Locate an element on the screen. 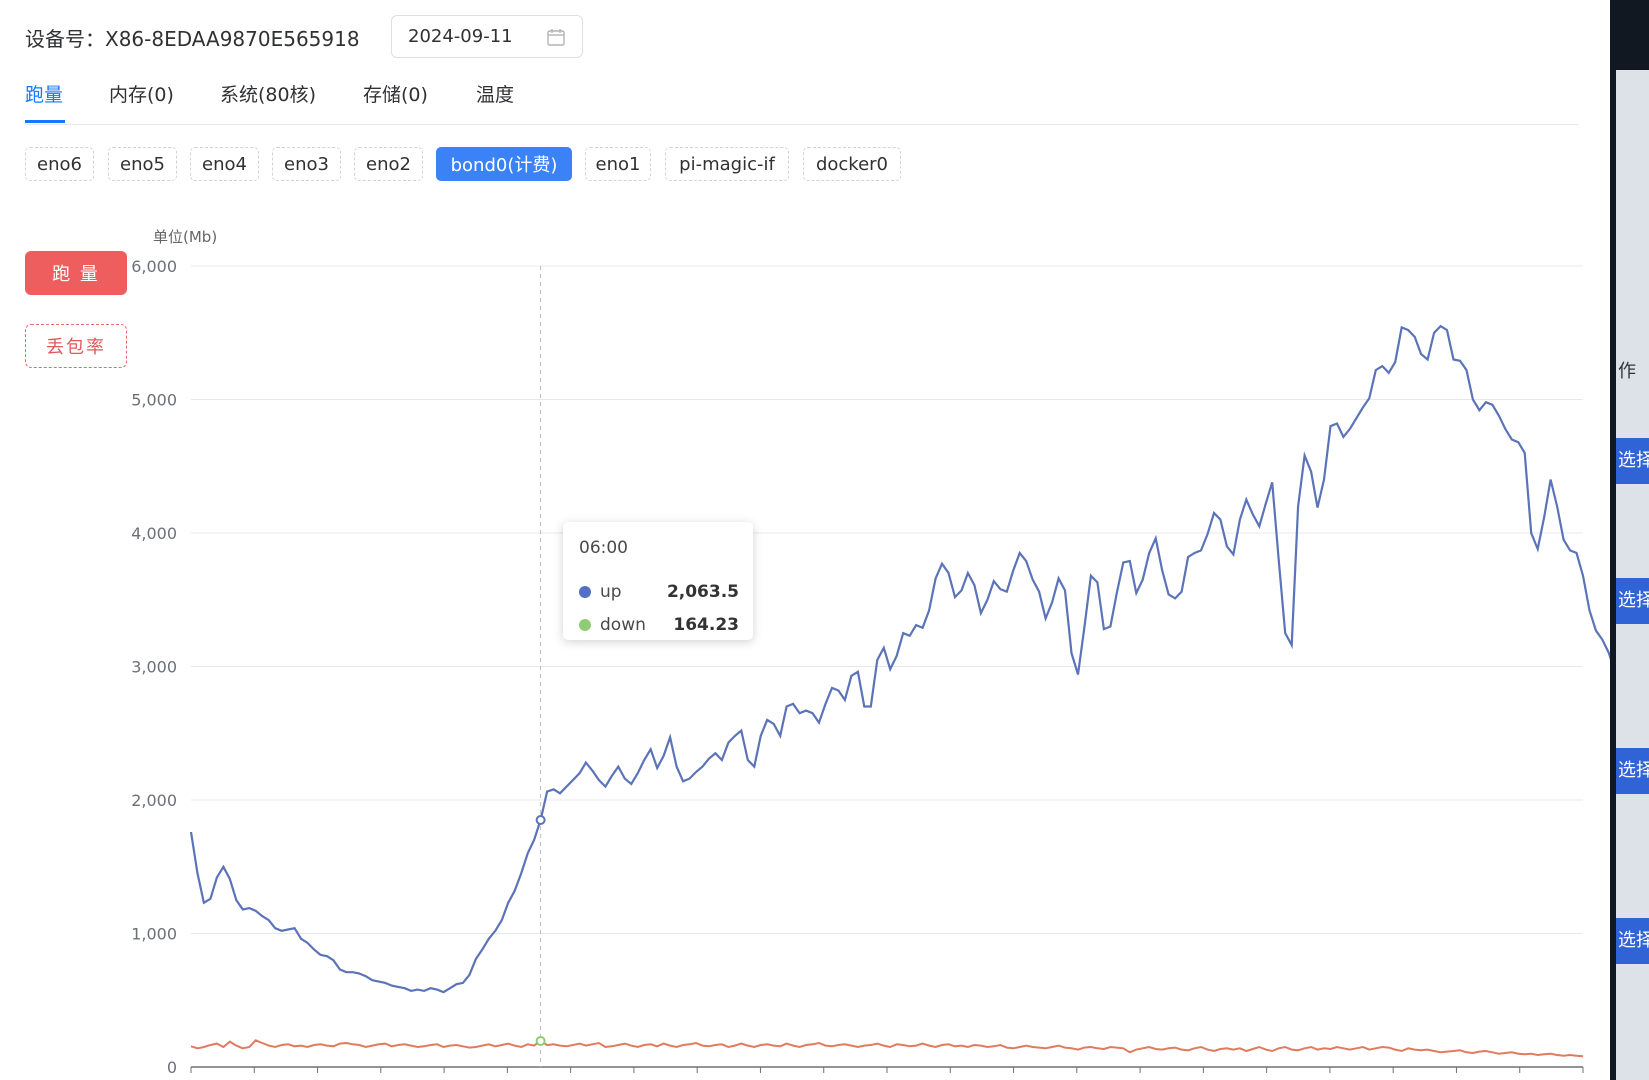 The height and width of the screenshot is (1080, 1649). tooltip-time: 06:00 is located at coordinates (603, 548).